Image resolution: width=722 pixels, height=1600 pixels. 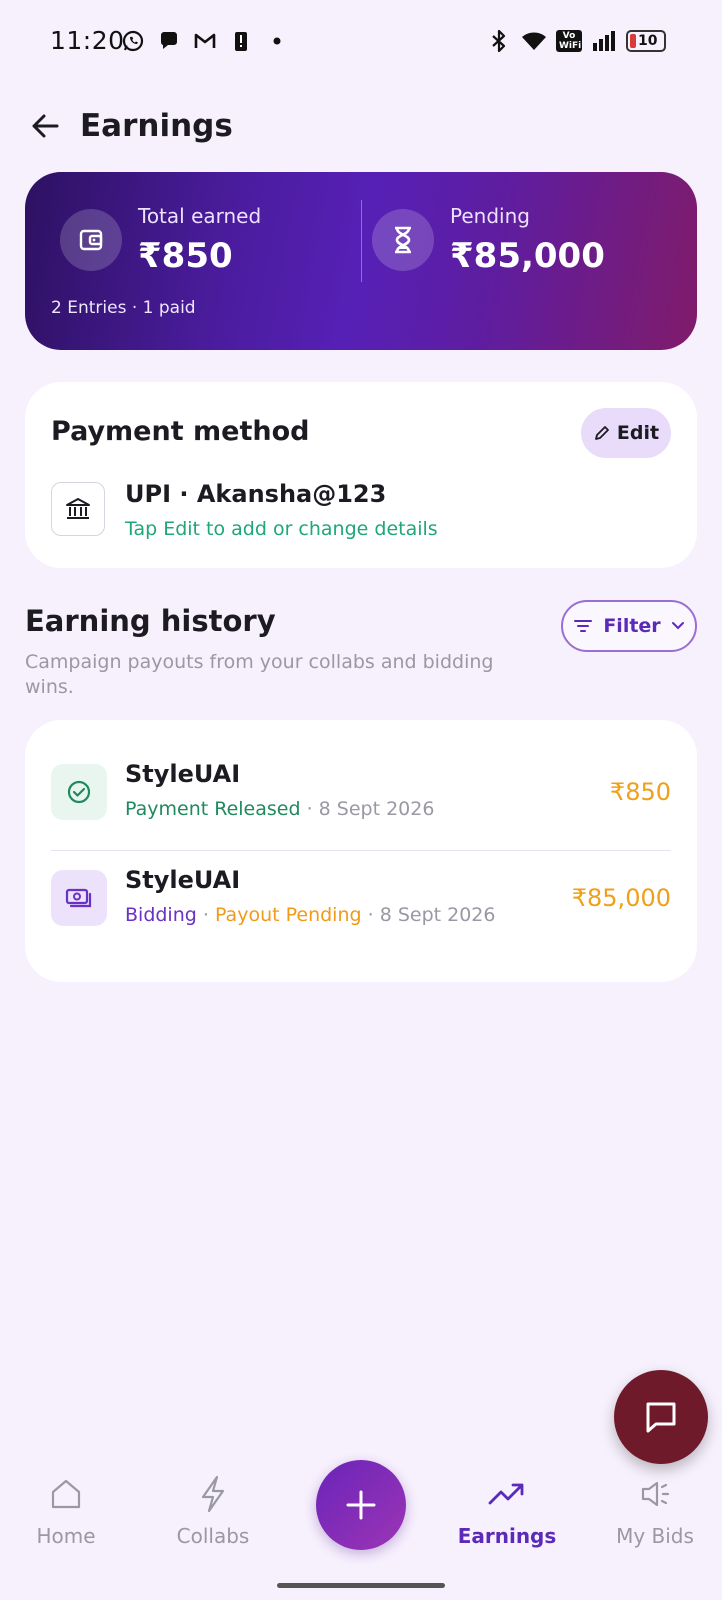 I want to click on filter-button: Filter, so click(x=629, y=626).